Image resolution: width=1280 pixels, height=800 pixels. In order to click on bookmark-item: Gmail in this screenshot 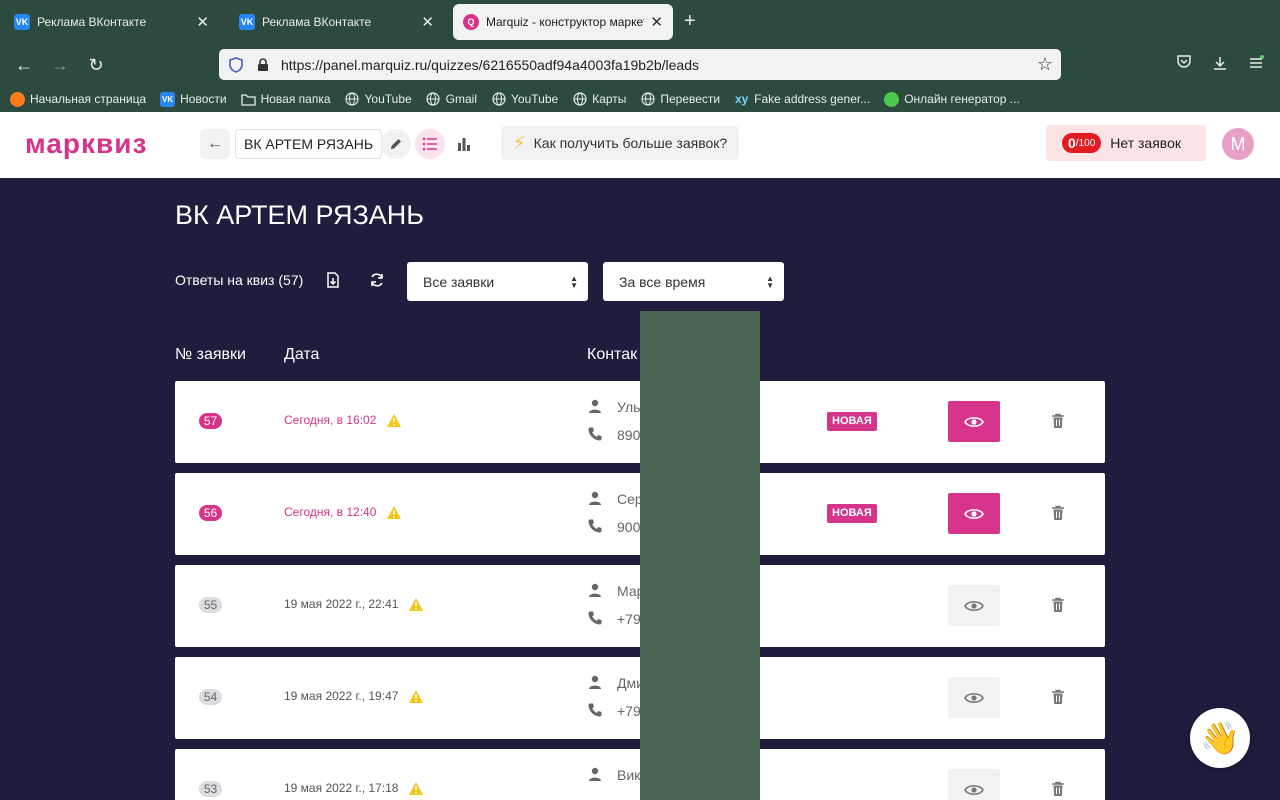, I will do `click(451, 99)`.